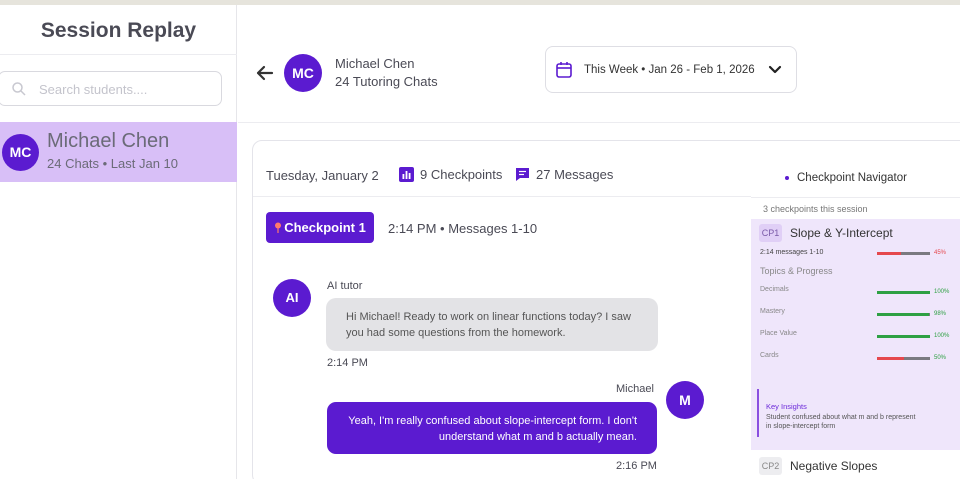 The height and width of the screenshot is (479, 960). What do you see at coordinates (292, 298) in the screenshot?
I see `ai-avatar: AI` at bounding box center [292, 298].